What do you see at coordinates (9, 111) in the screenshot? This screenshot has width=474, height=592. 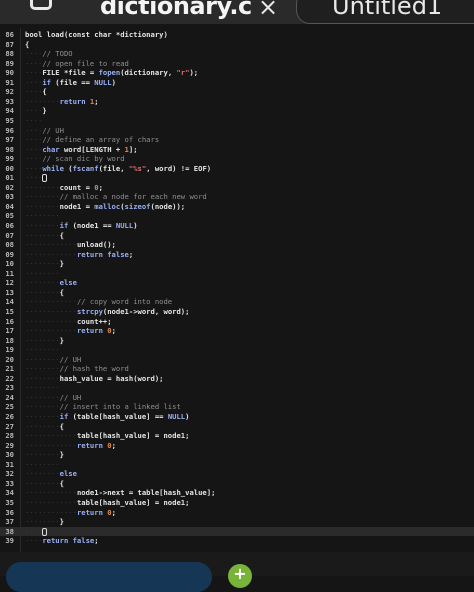 I see `line-number: 94` at bounding box center [9, 111].